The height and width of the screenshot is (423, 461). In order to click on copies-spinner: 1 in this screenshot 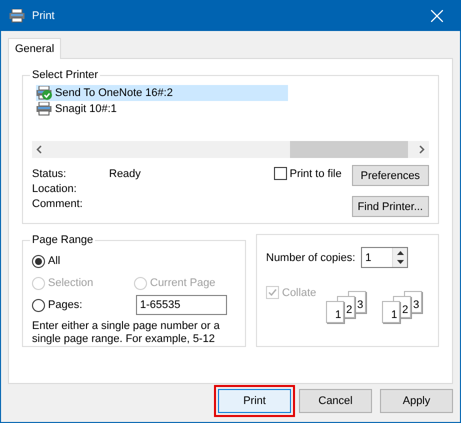, I will do `click(384, 257)`.